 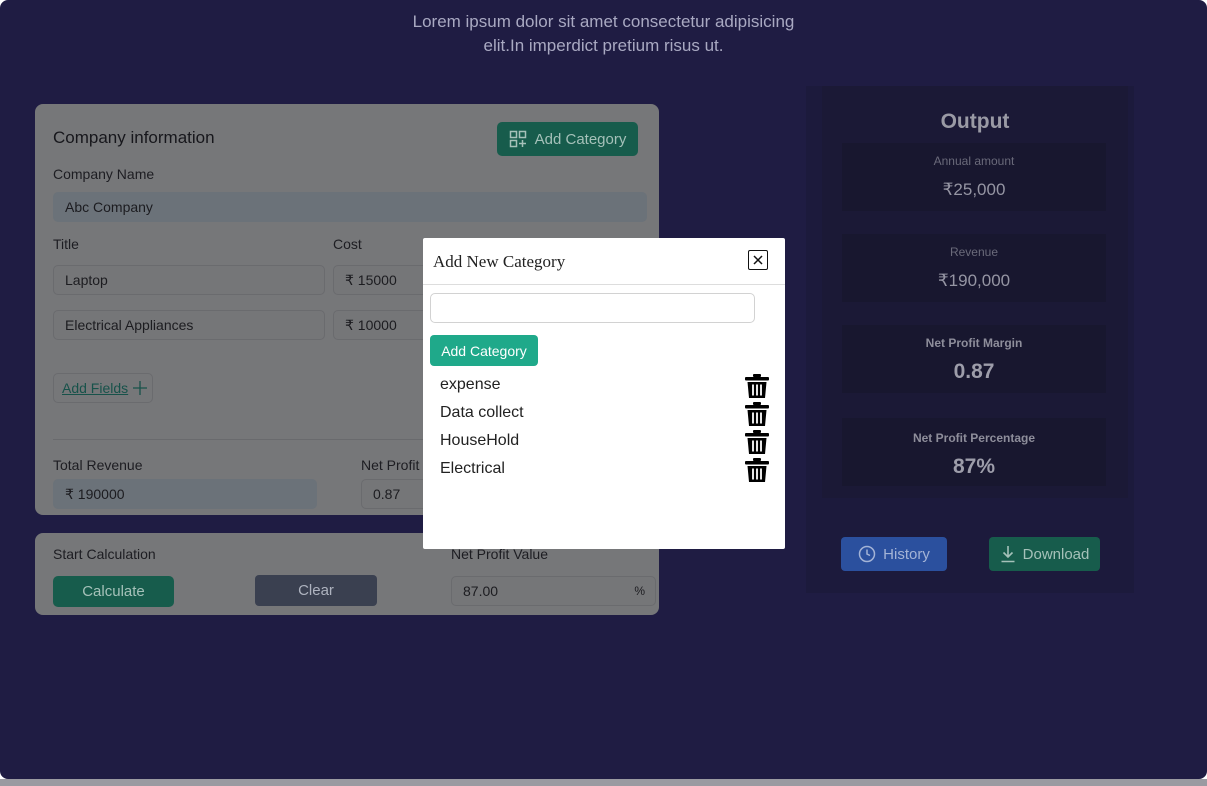 I want to click on modal-divider, so click(x=604, y=284).